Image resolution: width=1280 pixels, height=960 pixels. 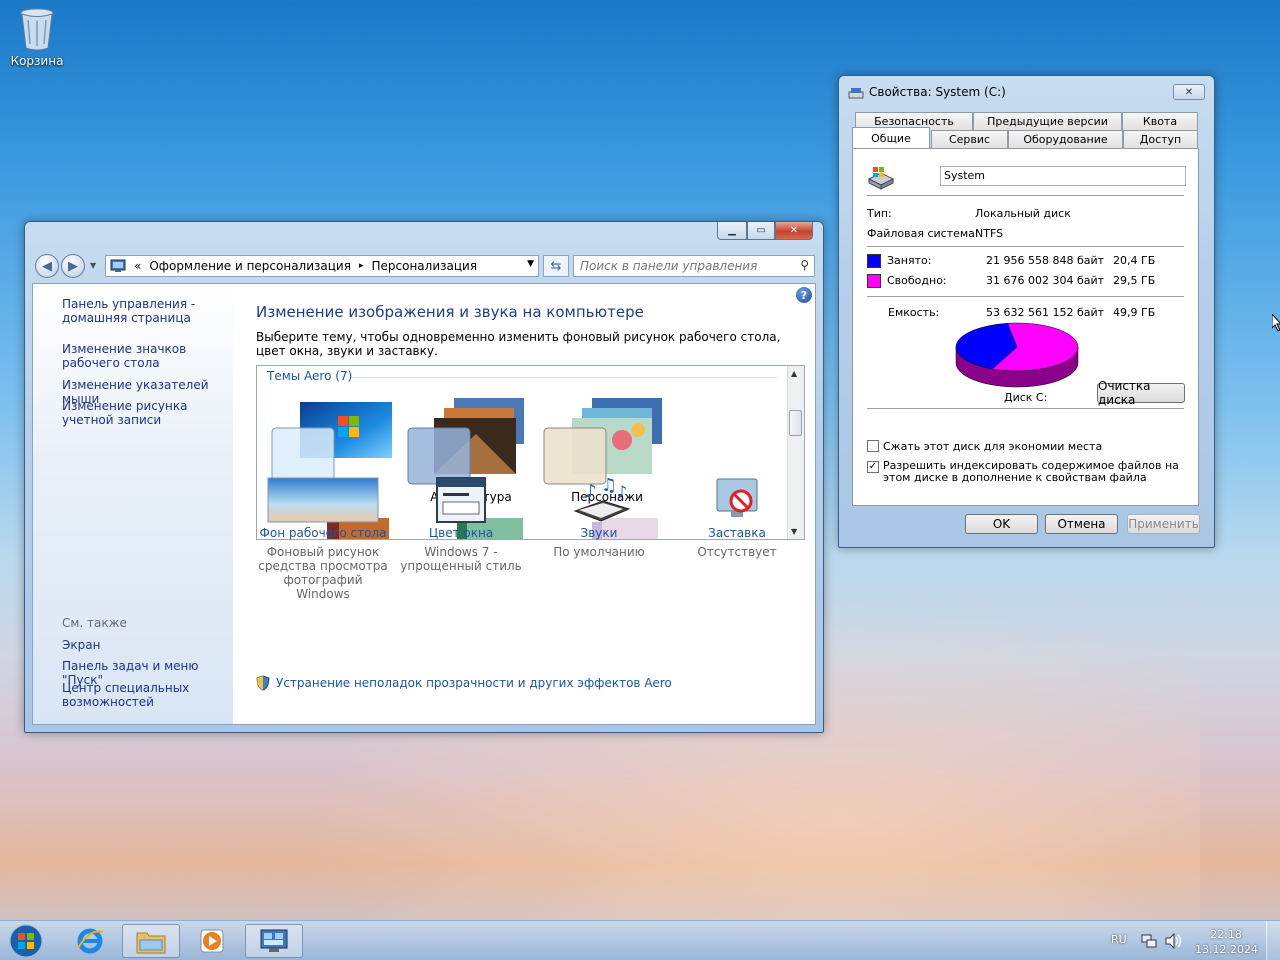 I want to click on screensaver-setting: Заставка Отсутствует, so click(x=737, y=518).